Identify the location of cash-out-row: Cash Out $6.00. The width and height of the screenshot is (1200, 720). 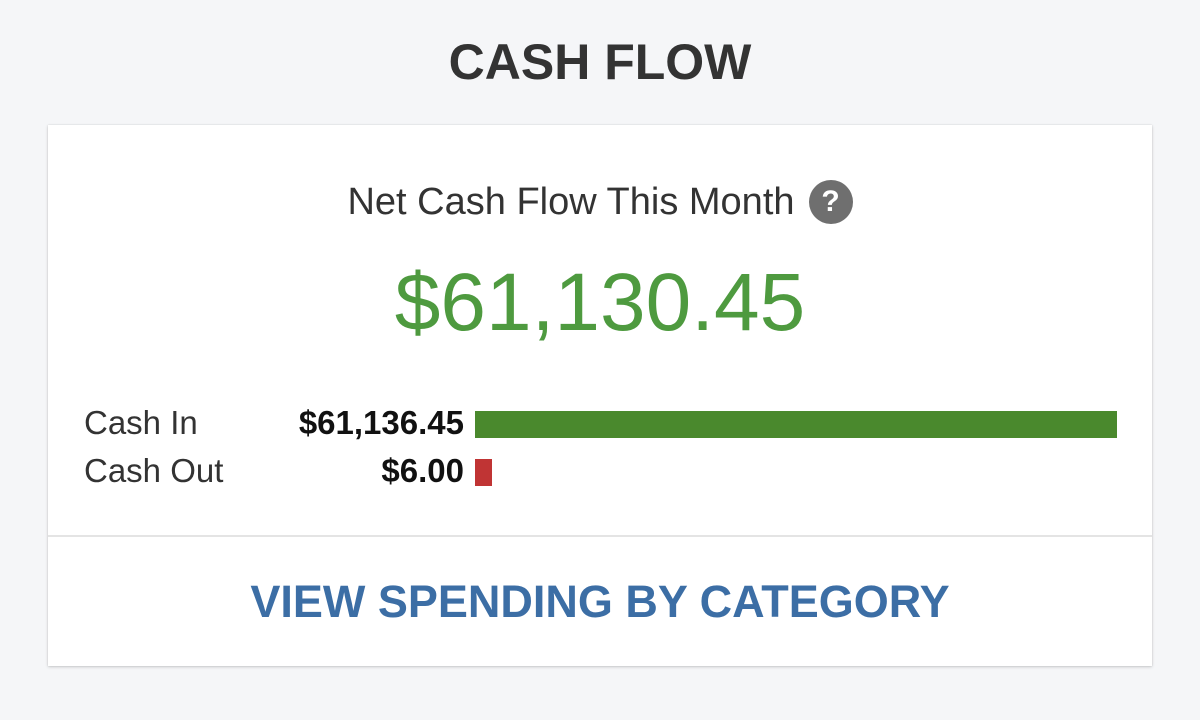
(604, 471).